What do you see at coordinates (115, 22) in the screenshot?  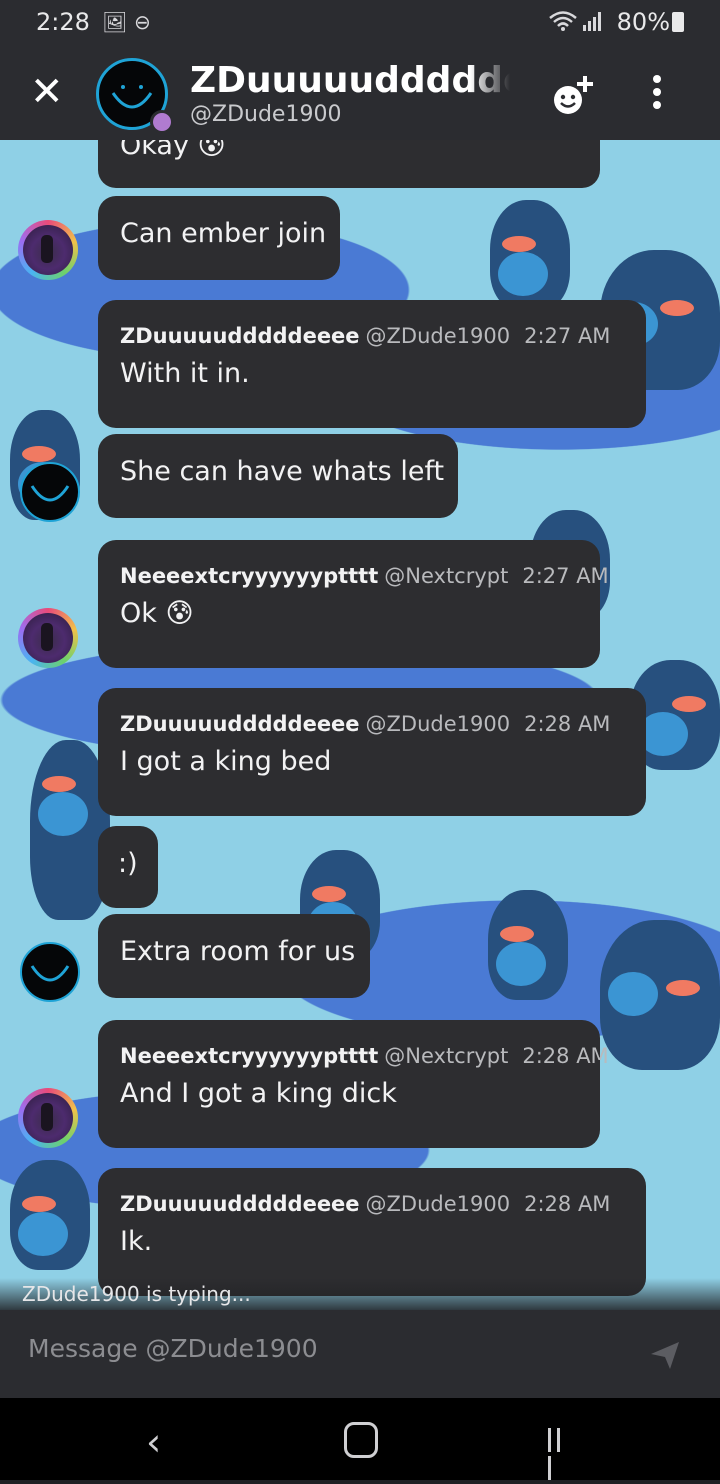 I see `gallery-icon: 🖼` at bounding box center [115, 22].